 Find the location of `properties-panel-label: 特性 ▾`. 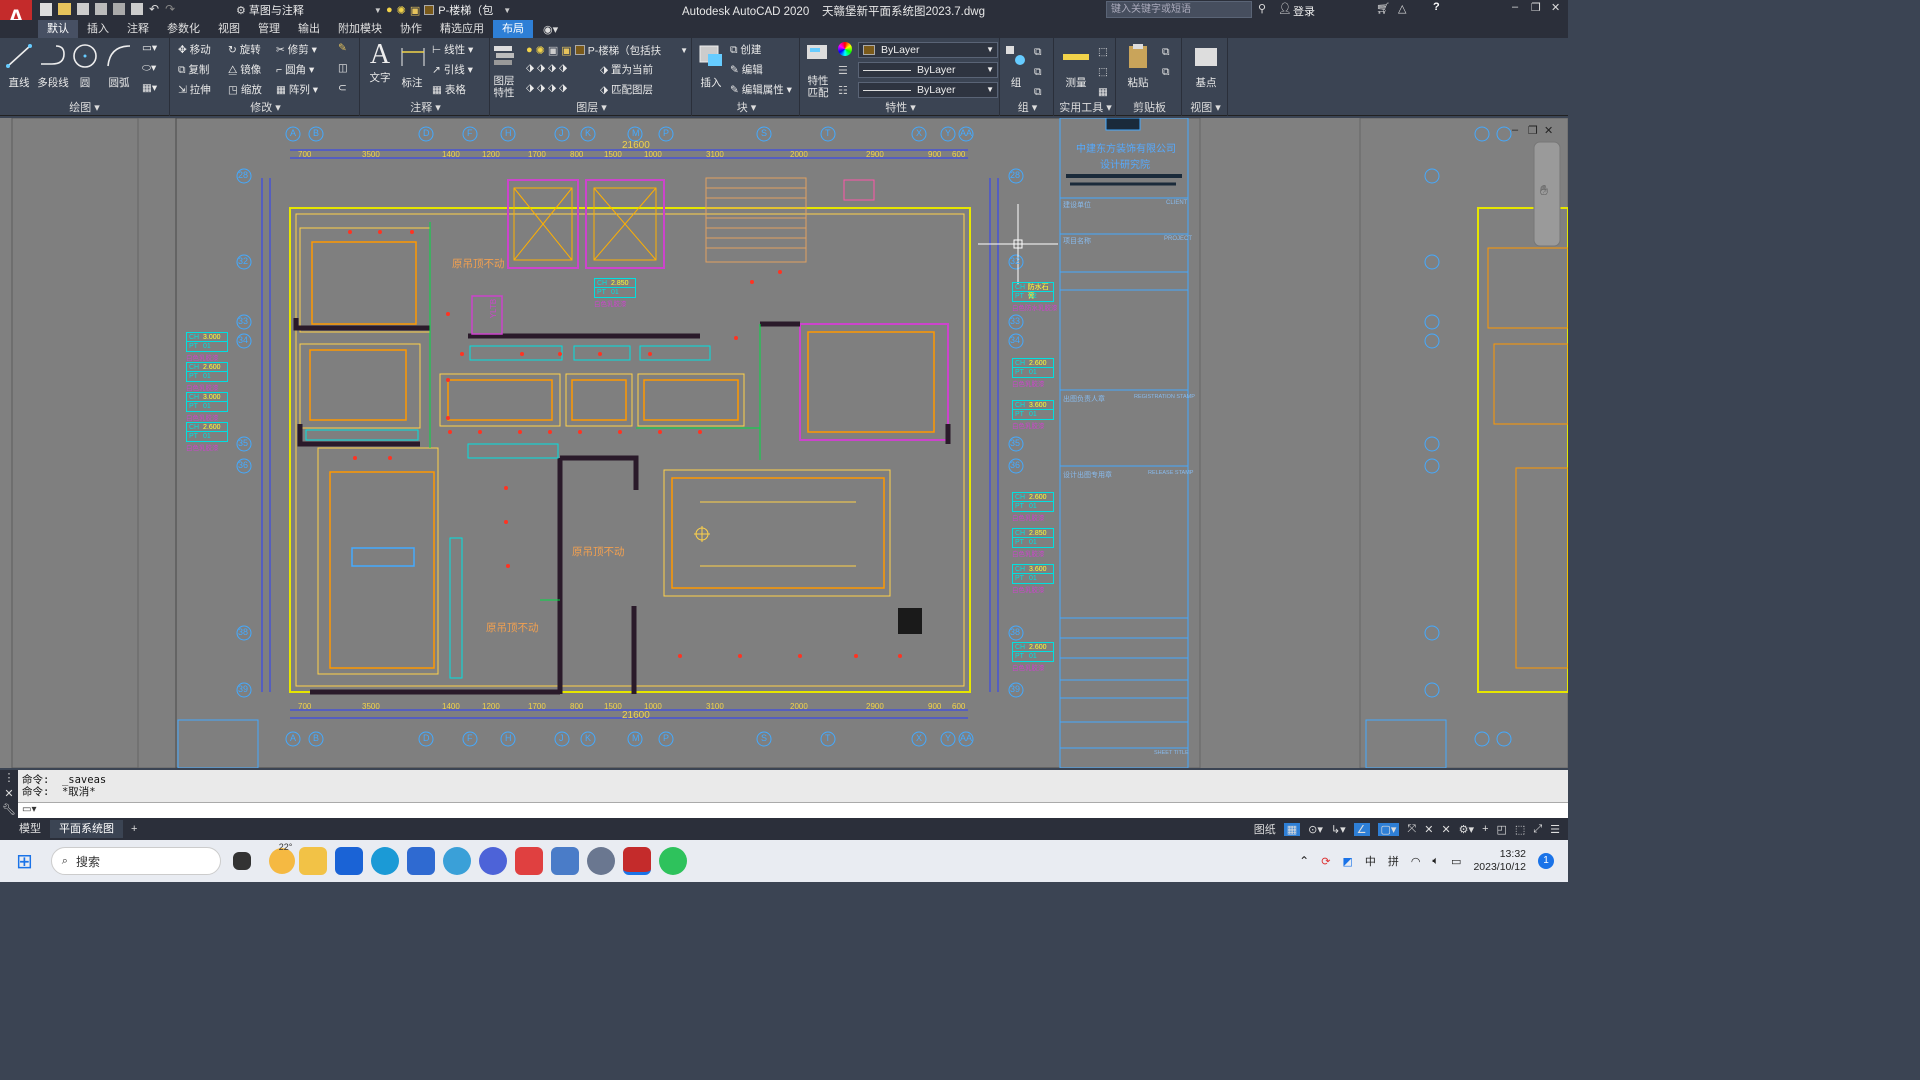

properties-panel-label: 特性 ▾ is located at coordinates (900, 107).